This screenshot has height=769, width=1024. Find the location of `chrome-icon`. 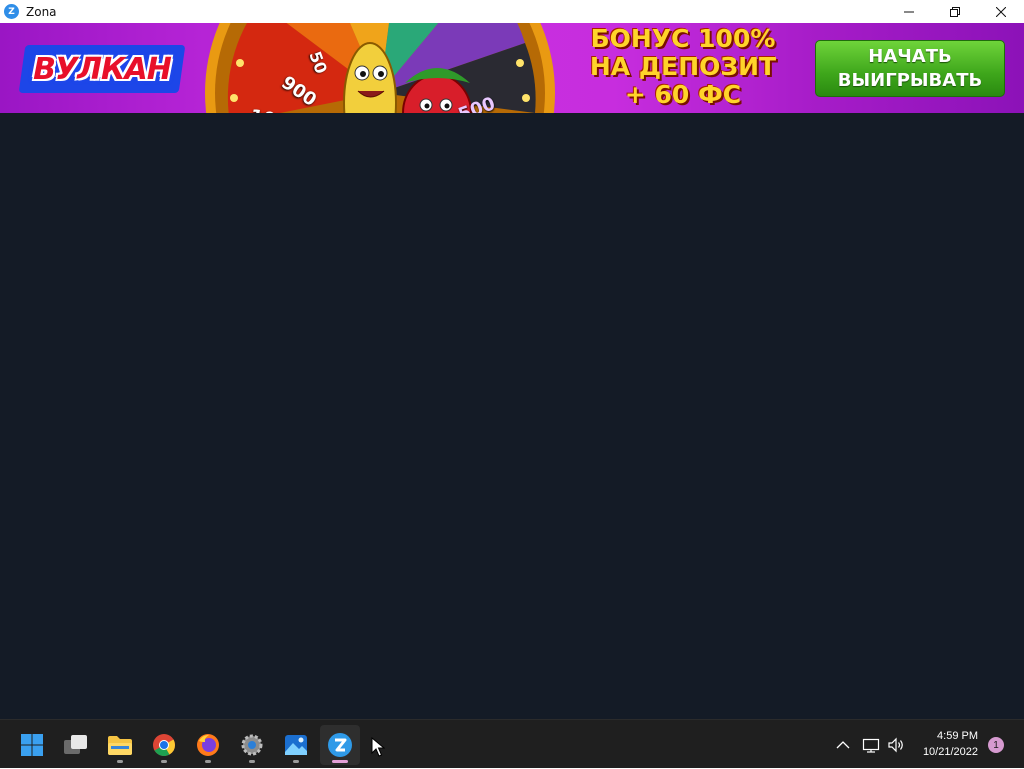

chrome-icon is located at coordinates (164, 745).